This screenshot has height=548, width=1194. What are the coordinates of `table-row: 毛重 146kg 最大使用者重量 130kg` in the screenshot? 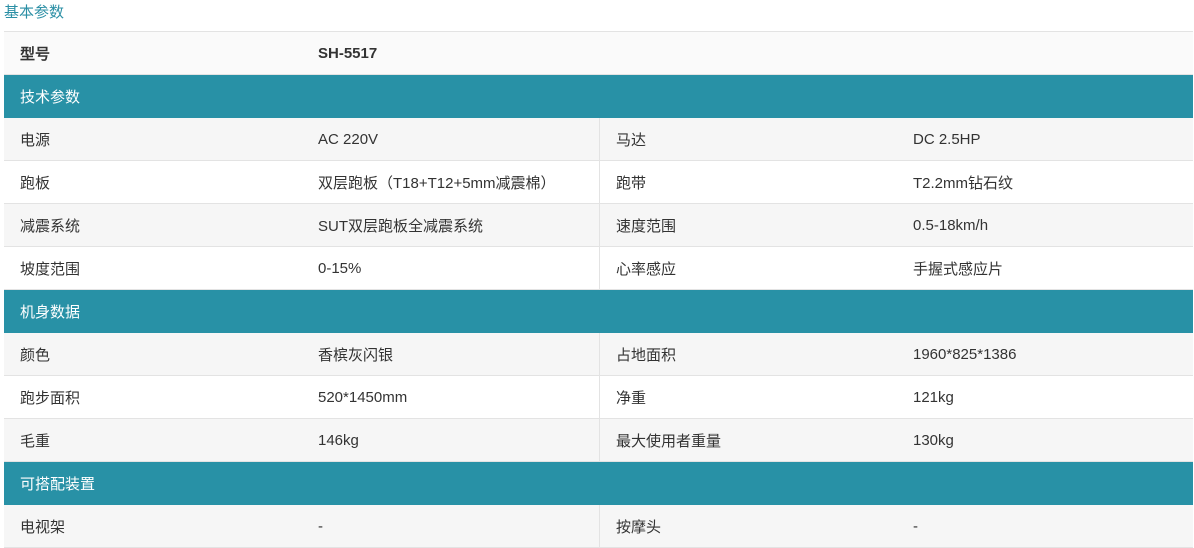 It's located at (598, 440).